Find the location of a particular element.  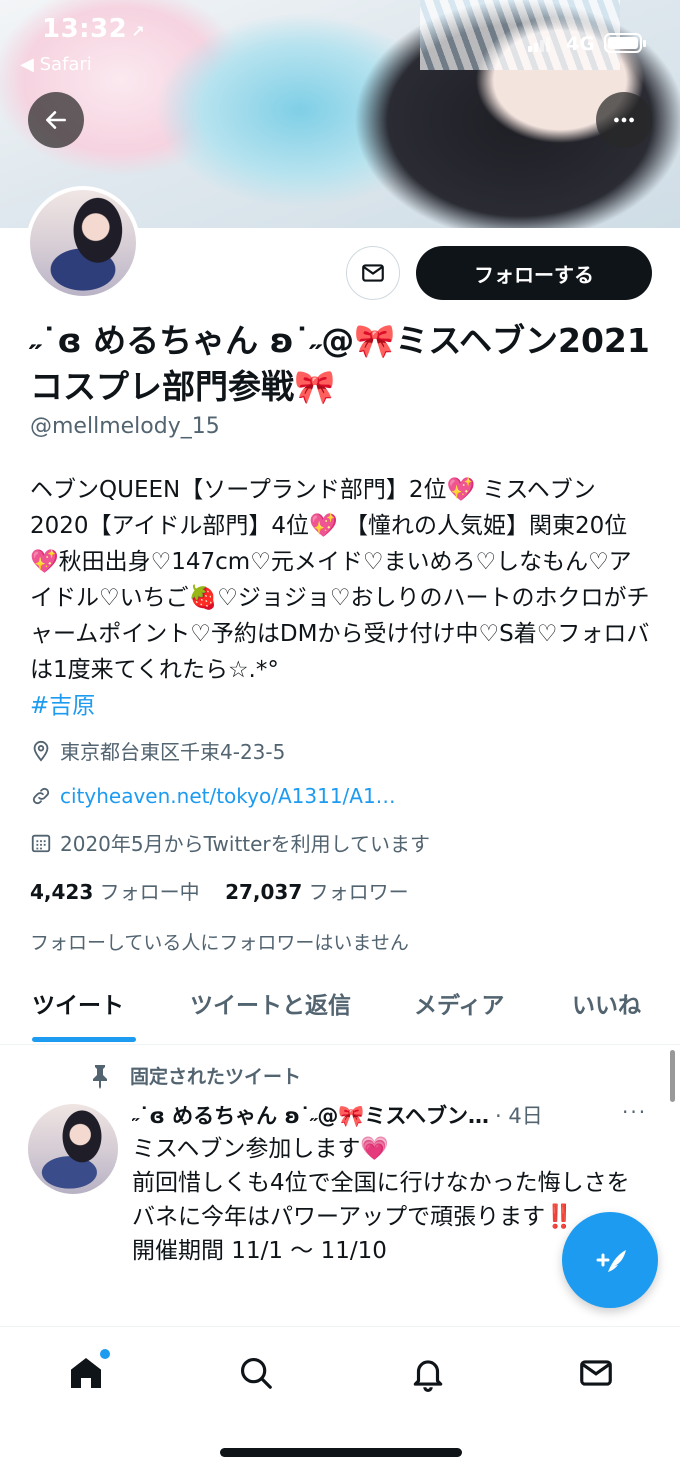

tab-media: メディア is located at coordinates (459, 1003).